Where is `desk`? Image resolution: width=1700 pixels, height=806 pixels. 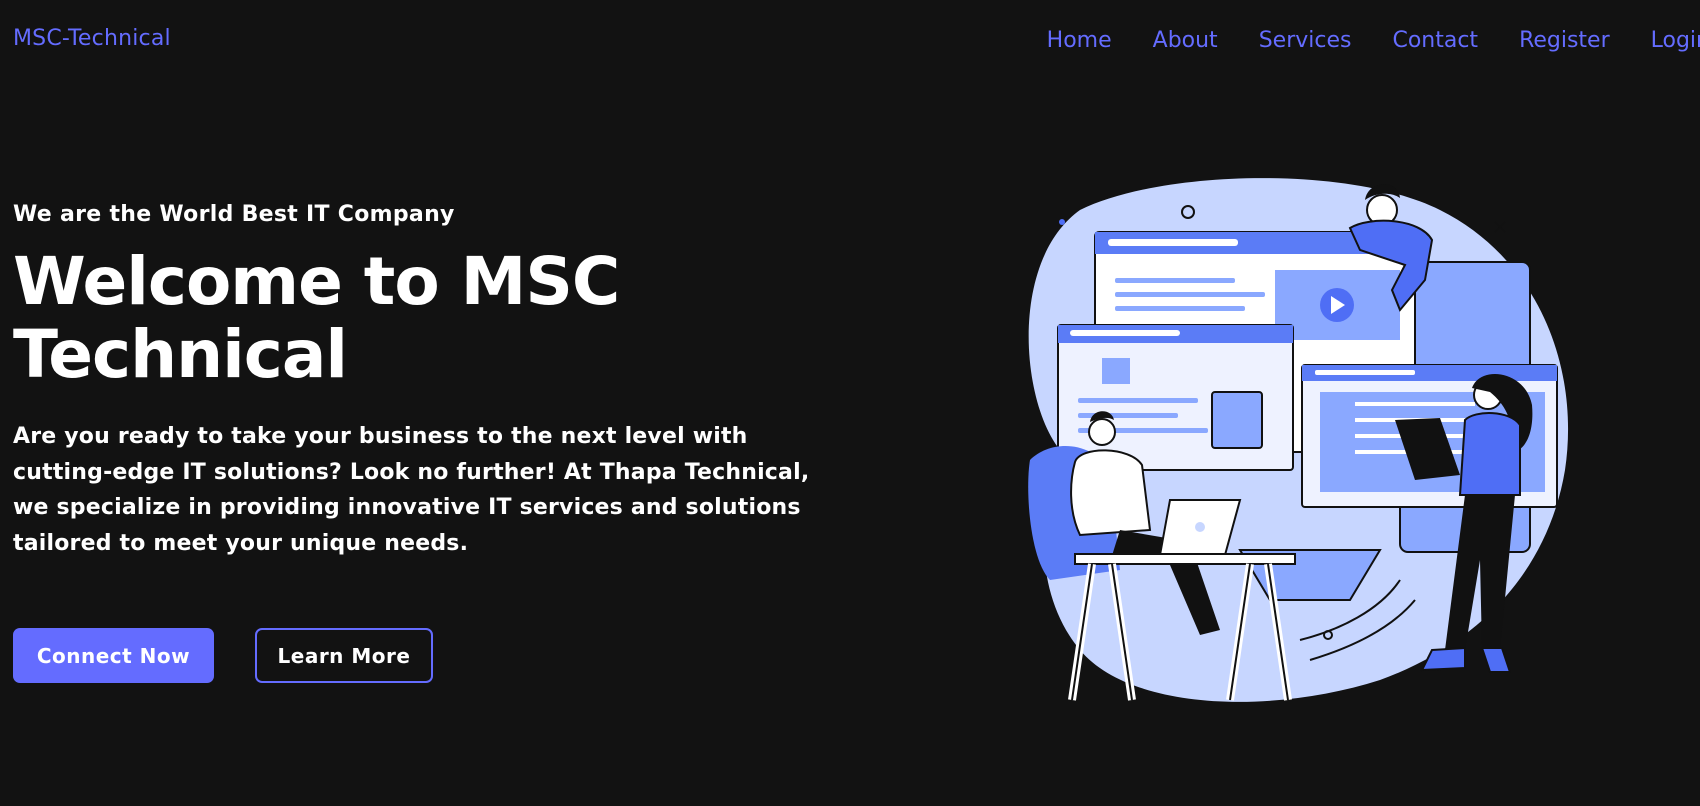
desk is located at coordinates (1185, 559).